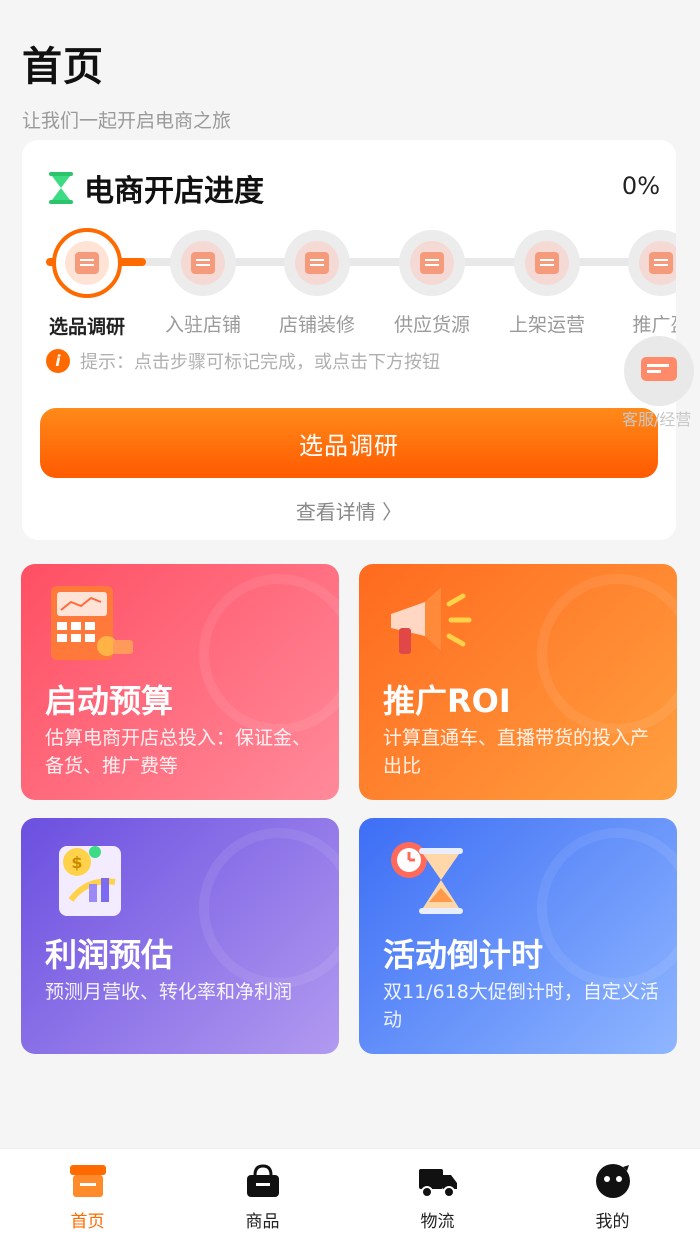  I want to click on step-promotion: 推广盈, so click(641, 283).